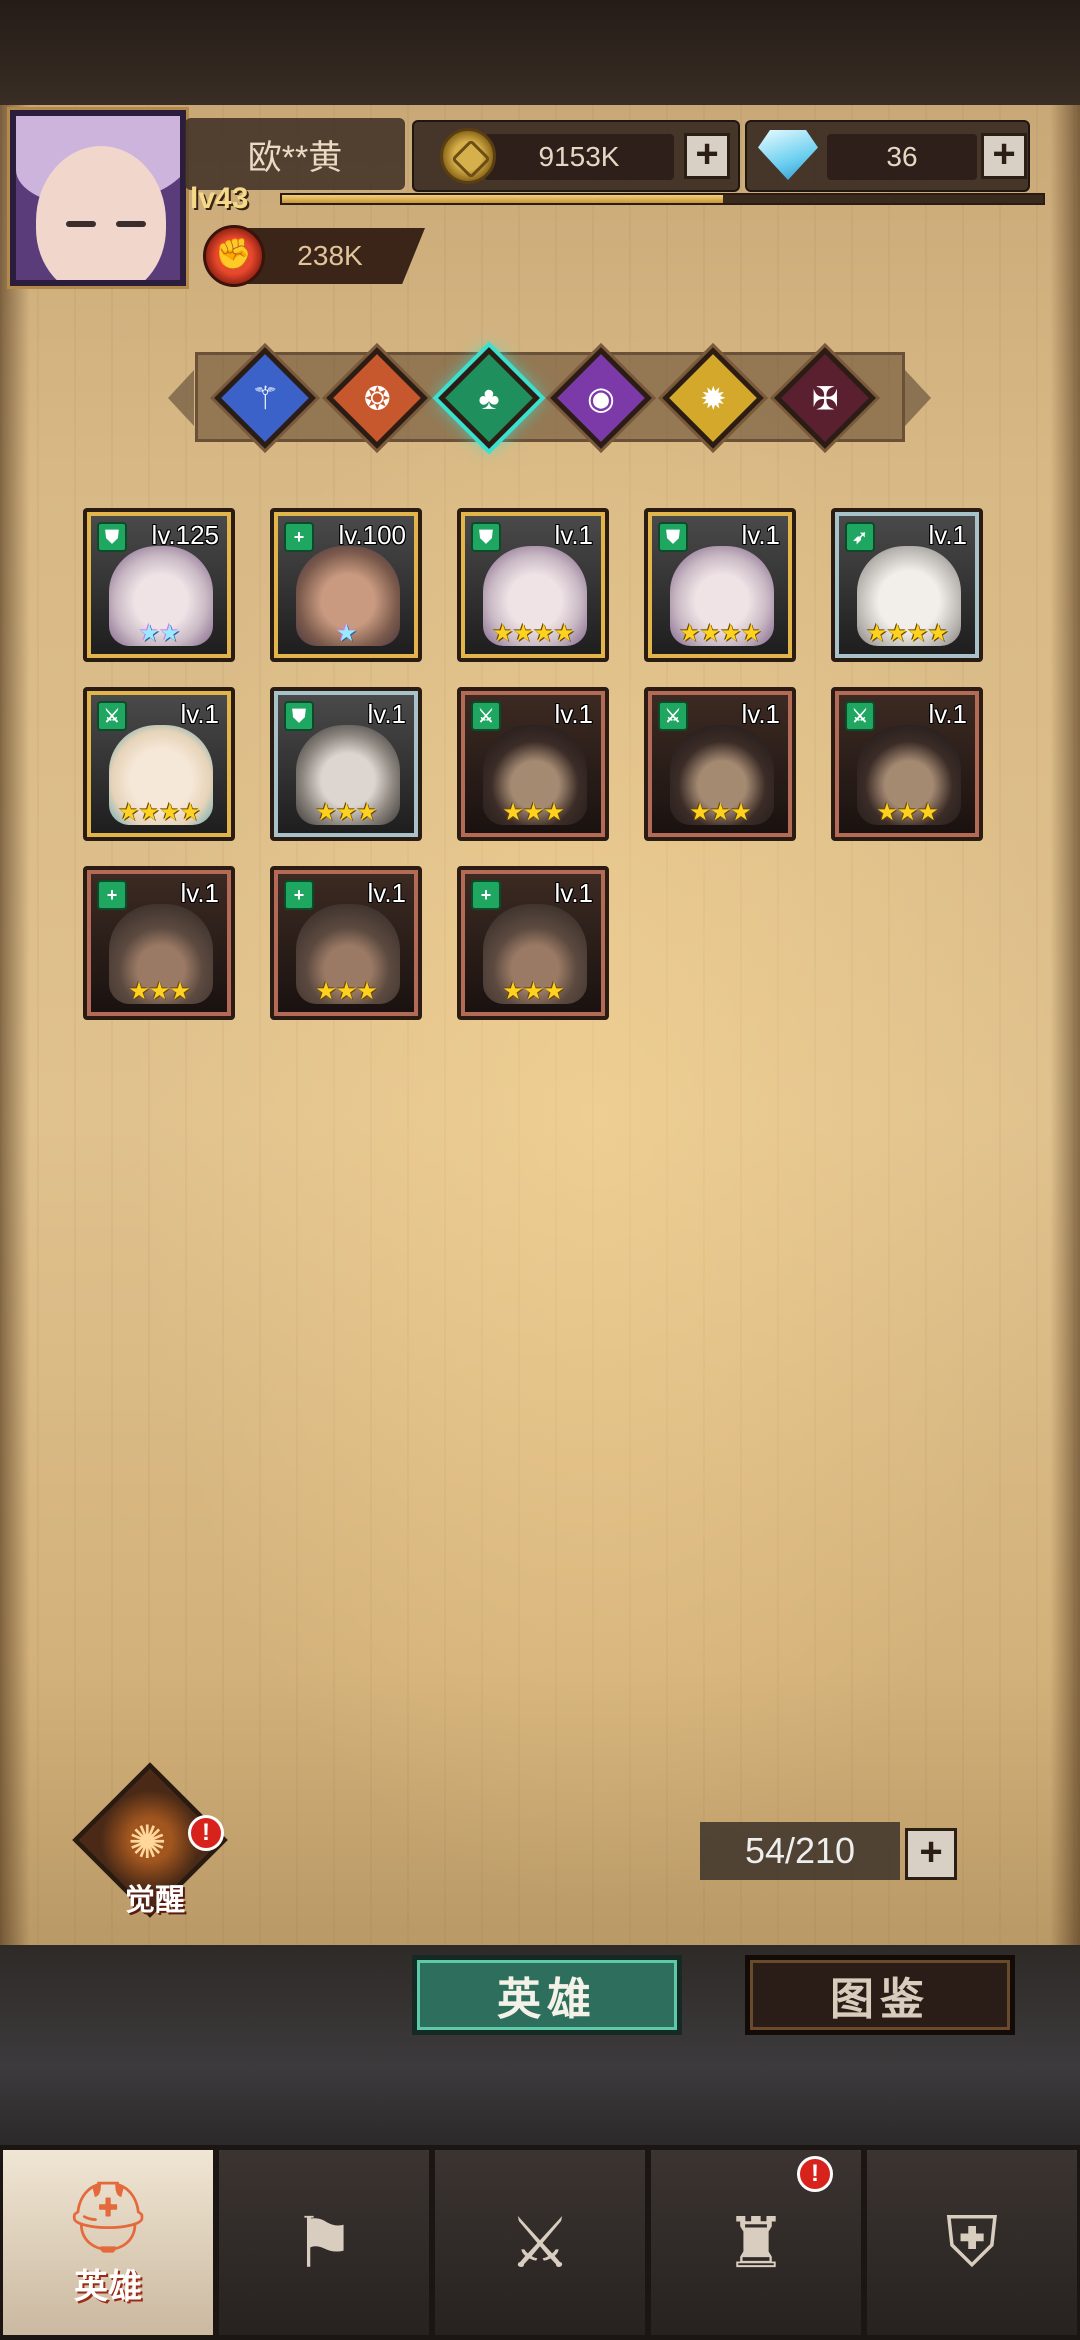 The width and height of the screenshot is (1080, 2340). Describe the element at coordinates (902, 157) in the screenshot. I see `gem-value: 36` at that location.